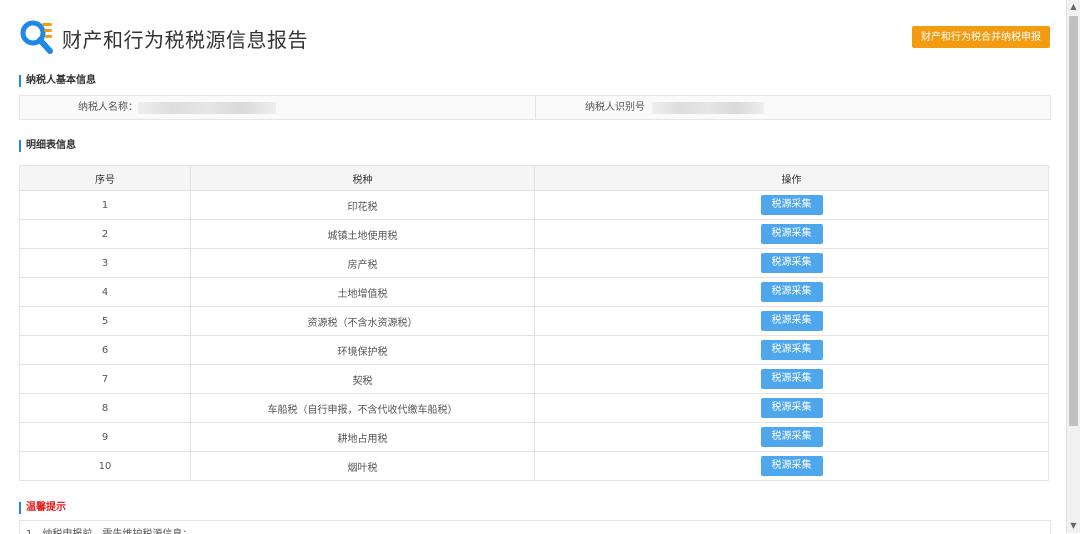 Image resolution: width=1080 pixels, height=534 pixels. I want to click on vertical-scrollbar: ▲ ▼, so click(1073, 266).